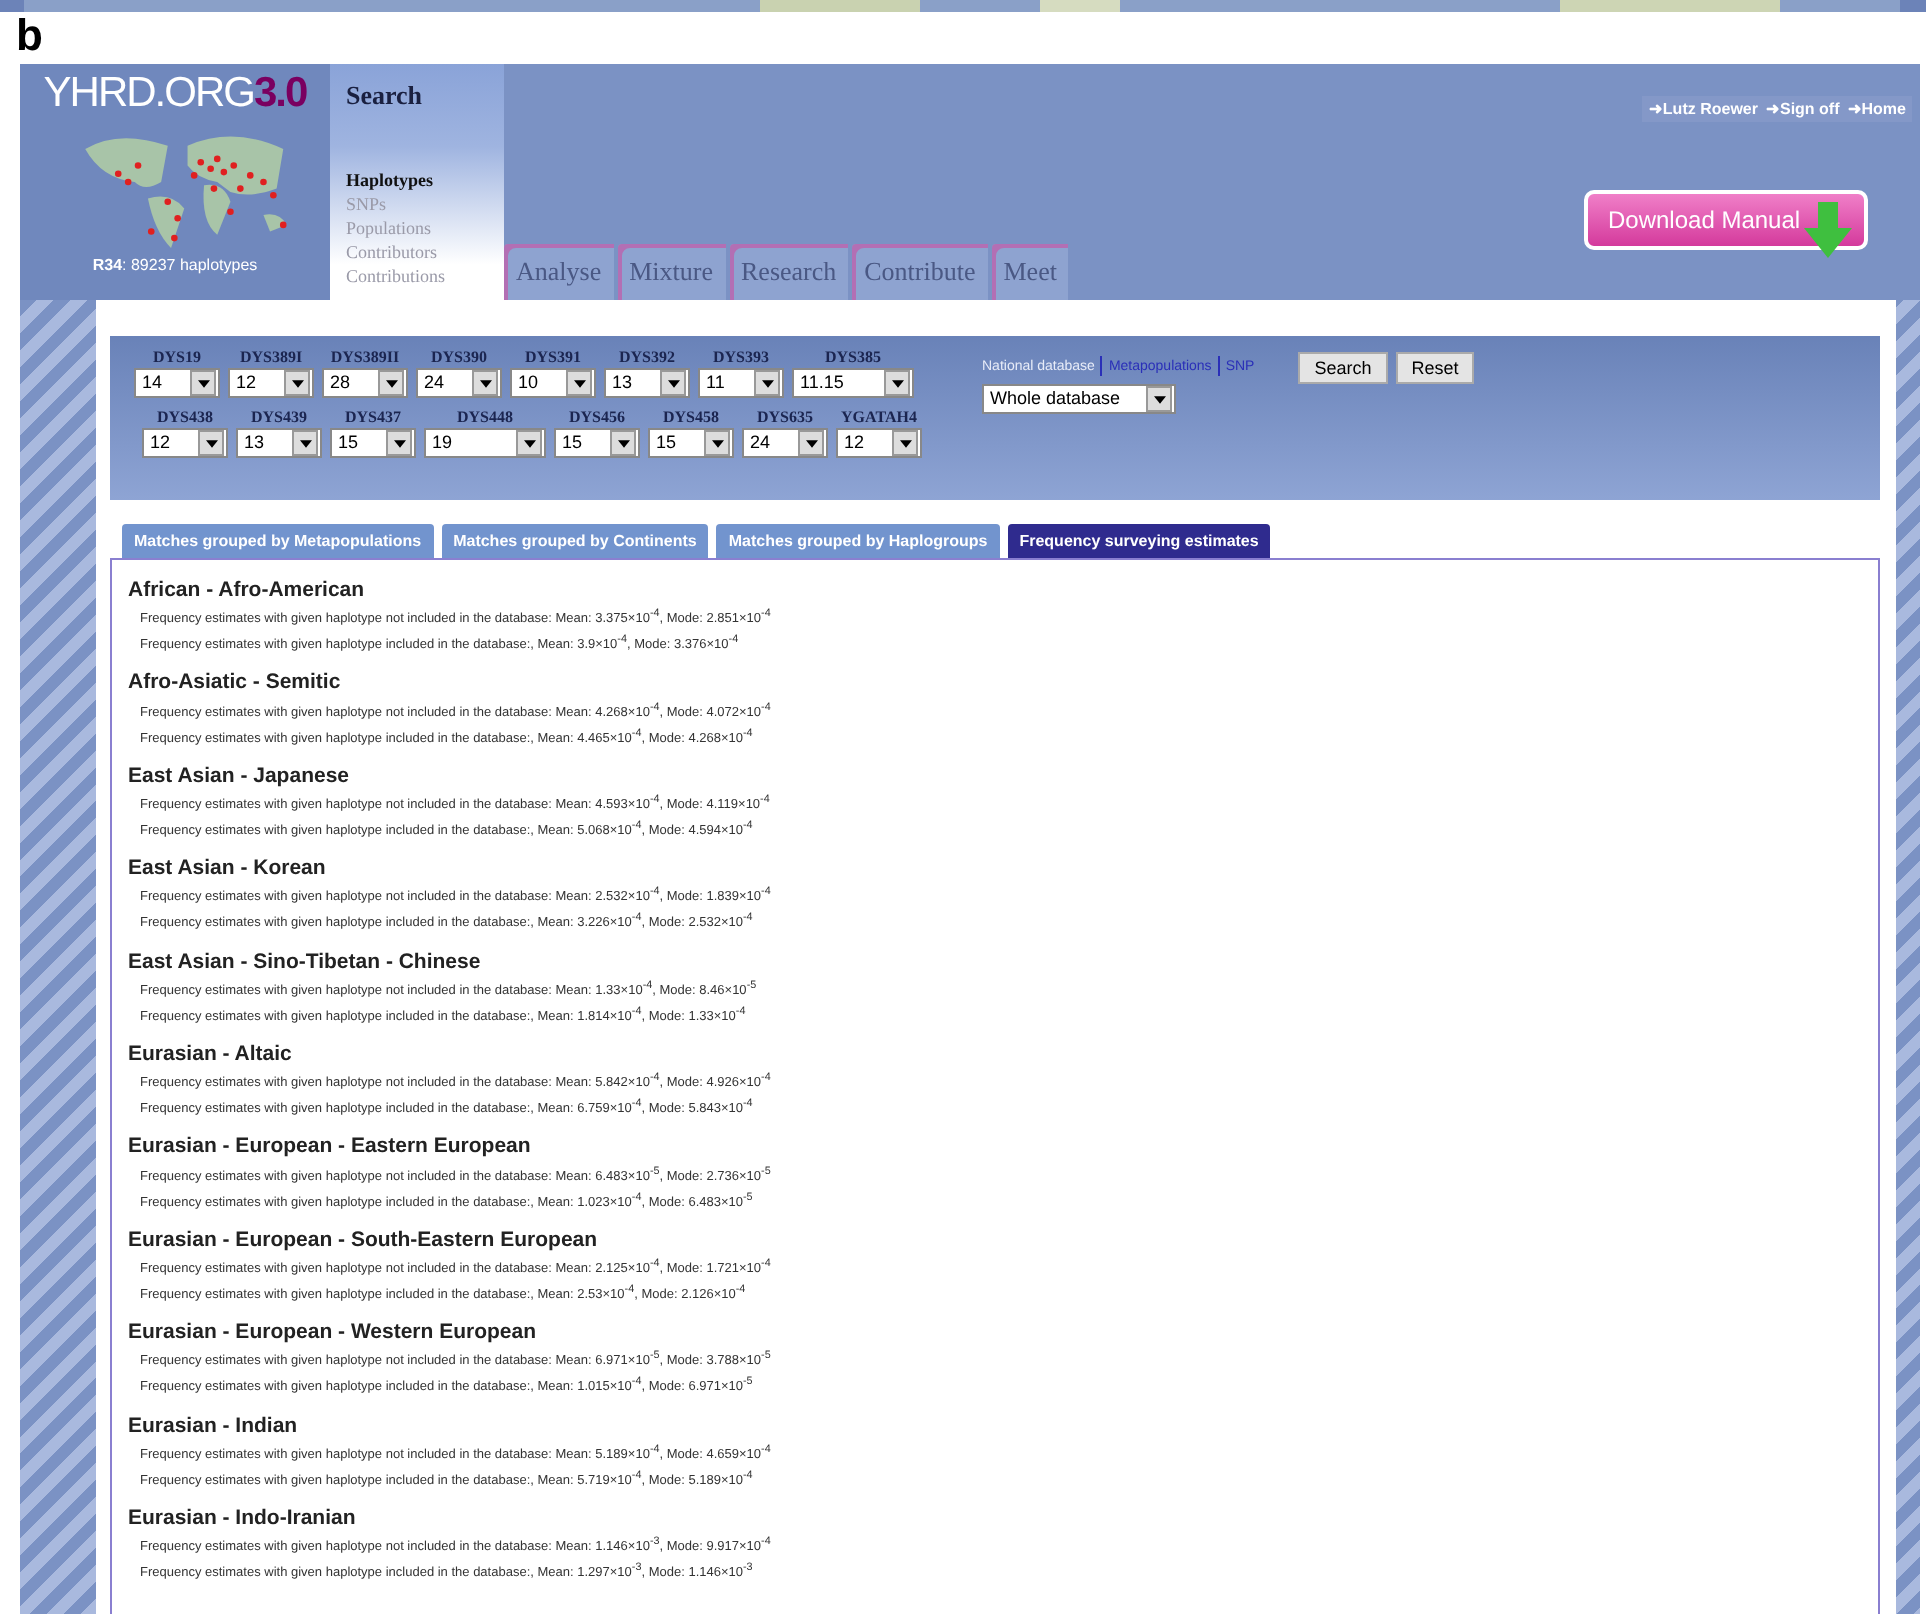  I want to click on population-heading: Eurasian - European - Western European, so click(333, 1332).